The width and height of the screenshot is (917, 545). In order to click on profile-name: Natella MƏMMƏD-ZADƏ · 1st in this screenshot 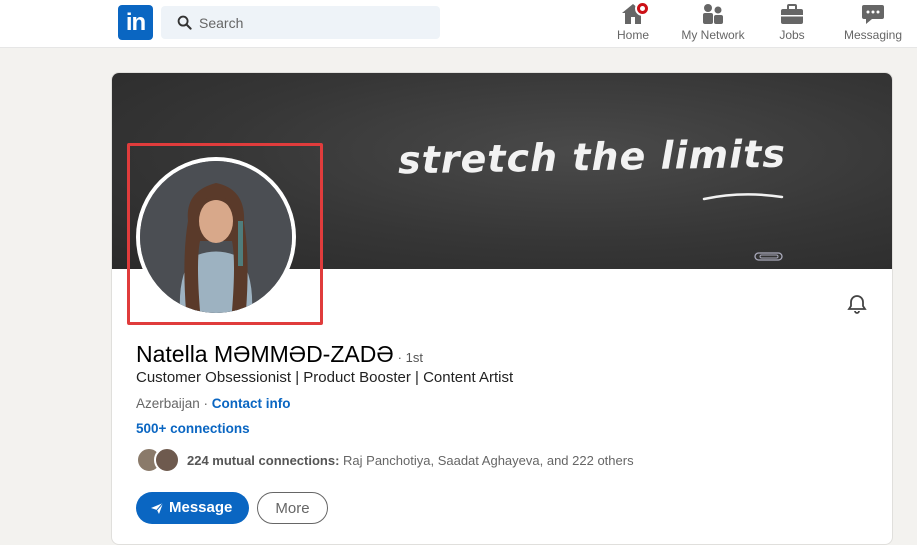, I will do `click(279, 354)`.